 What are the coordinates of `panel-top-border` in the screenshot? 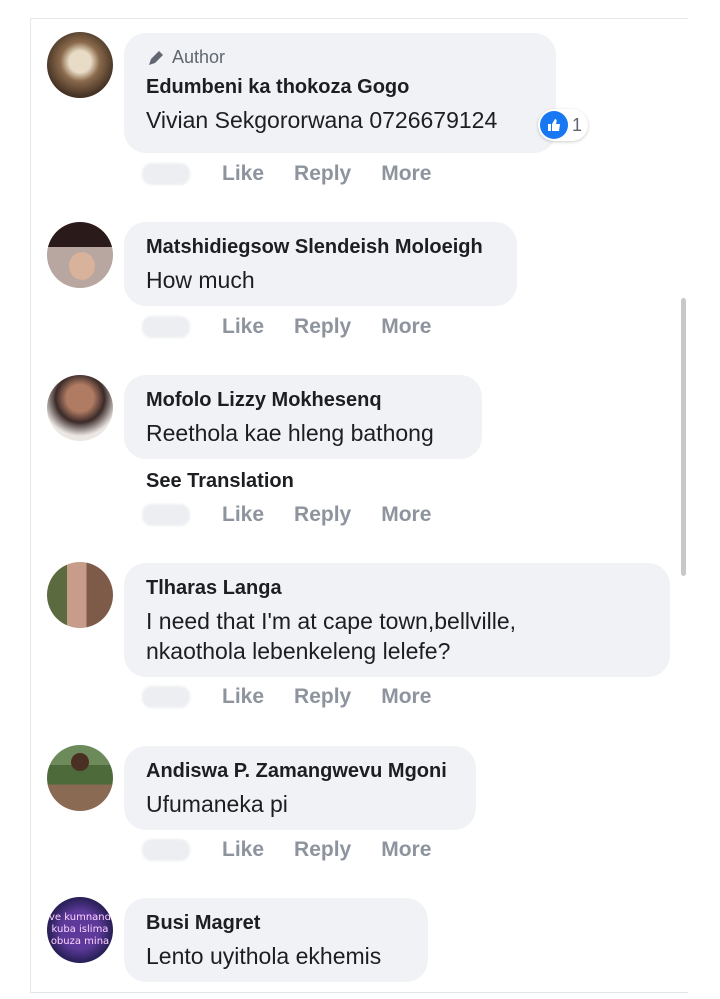 It's located at (359, 18).